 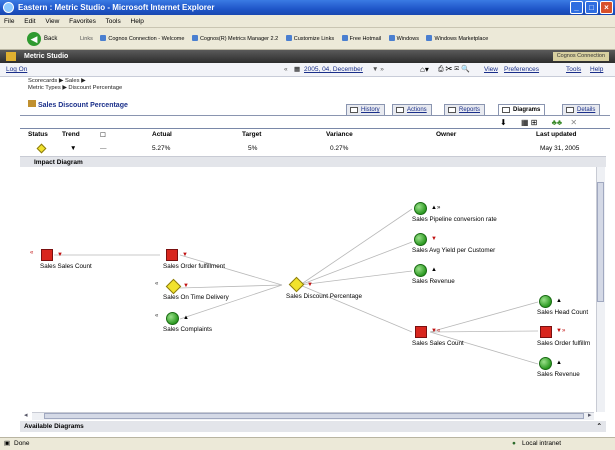 What do you see at coordinates (599, 426) in the screenshot?
I see `collapse-icon: ⌃` at bounding box center [599, 426].